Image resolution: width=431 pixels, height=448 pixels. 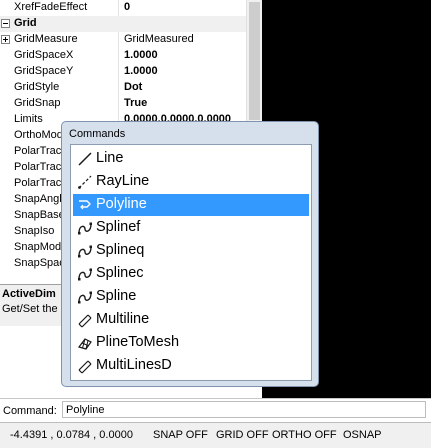 What do you see at coordinates (191, 205) in the screenshot?
I see `command-item-polyline: Polyline` at bounding box center [191, 205].